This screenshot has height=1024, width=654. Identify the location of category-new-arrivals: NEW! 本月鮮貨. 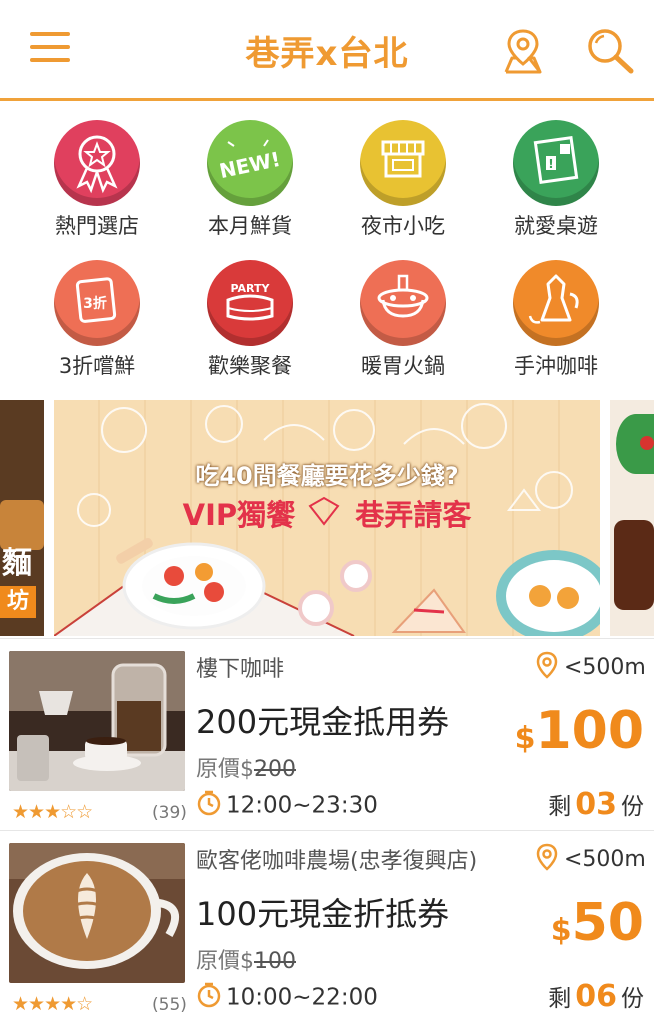
(250, 180).